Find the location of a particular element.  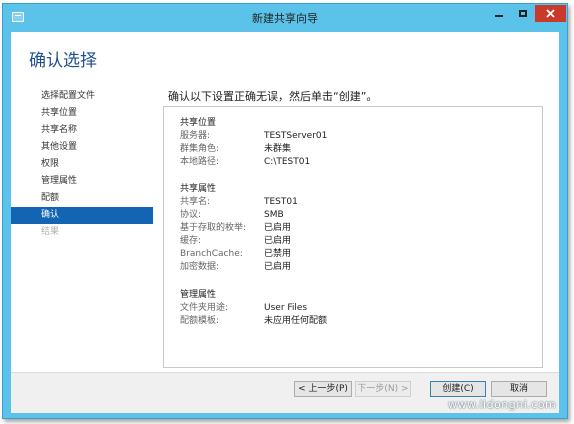

summary-row: 协议: SMB is located at coordinates (239, 215).